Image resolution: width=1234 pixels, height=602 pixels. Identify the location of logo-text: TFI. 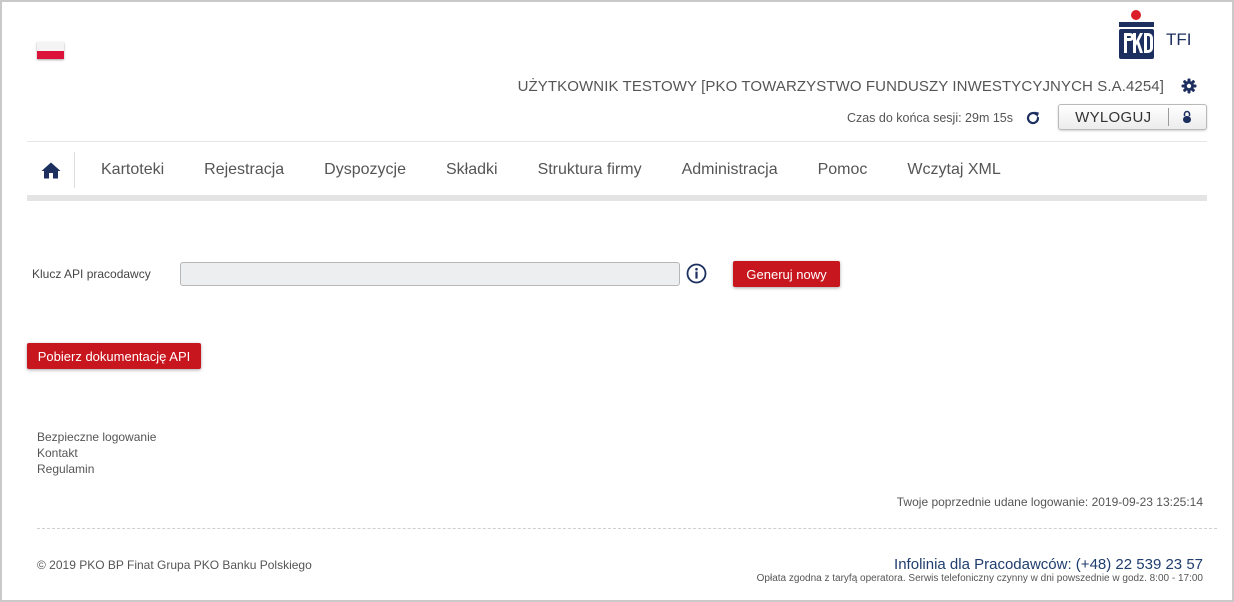
(1179, 39).